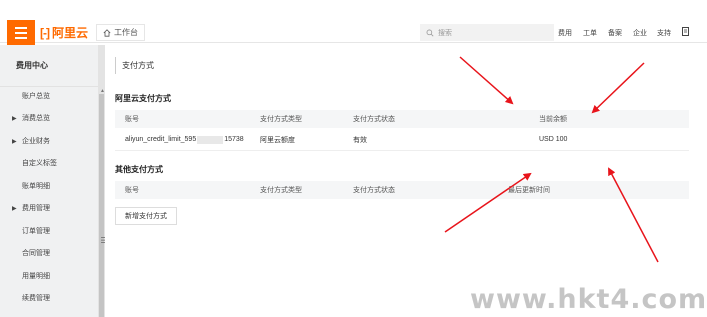  I want to click on sidebar-item: ▶ 消费总览, so click(49, 118).